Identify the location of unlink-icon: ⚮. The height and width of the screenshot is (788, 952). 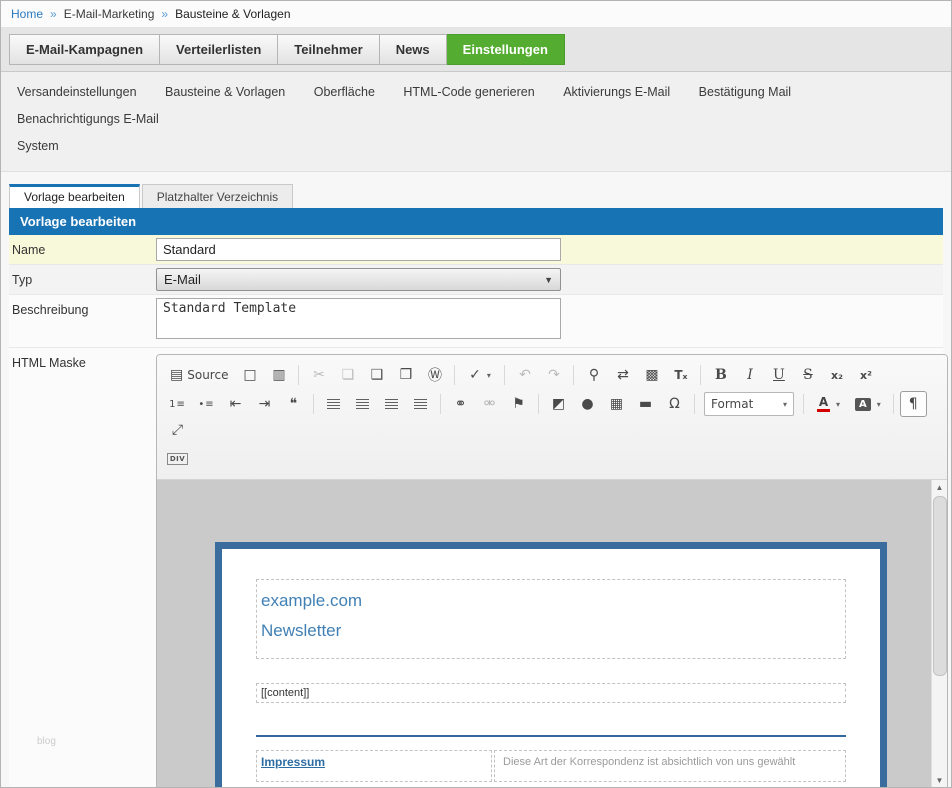
(489, 404).